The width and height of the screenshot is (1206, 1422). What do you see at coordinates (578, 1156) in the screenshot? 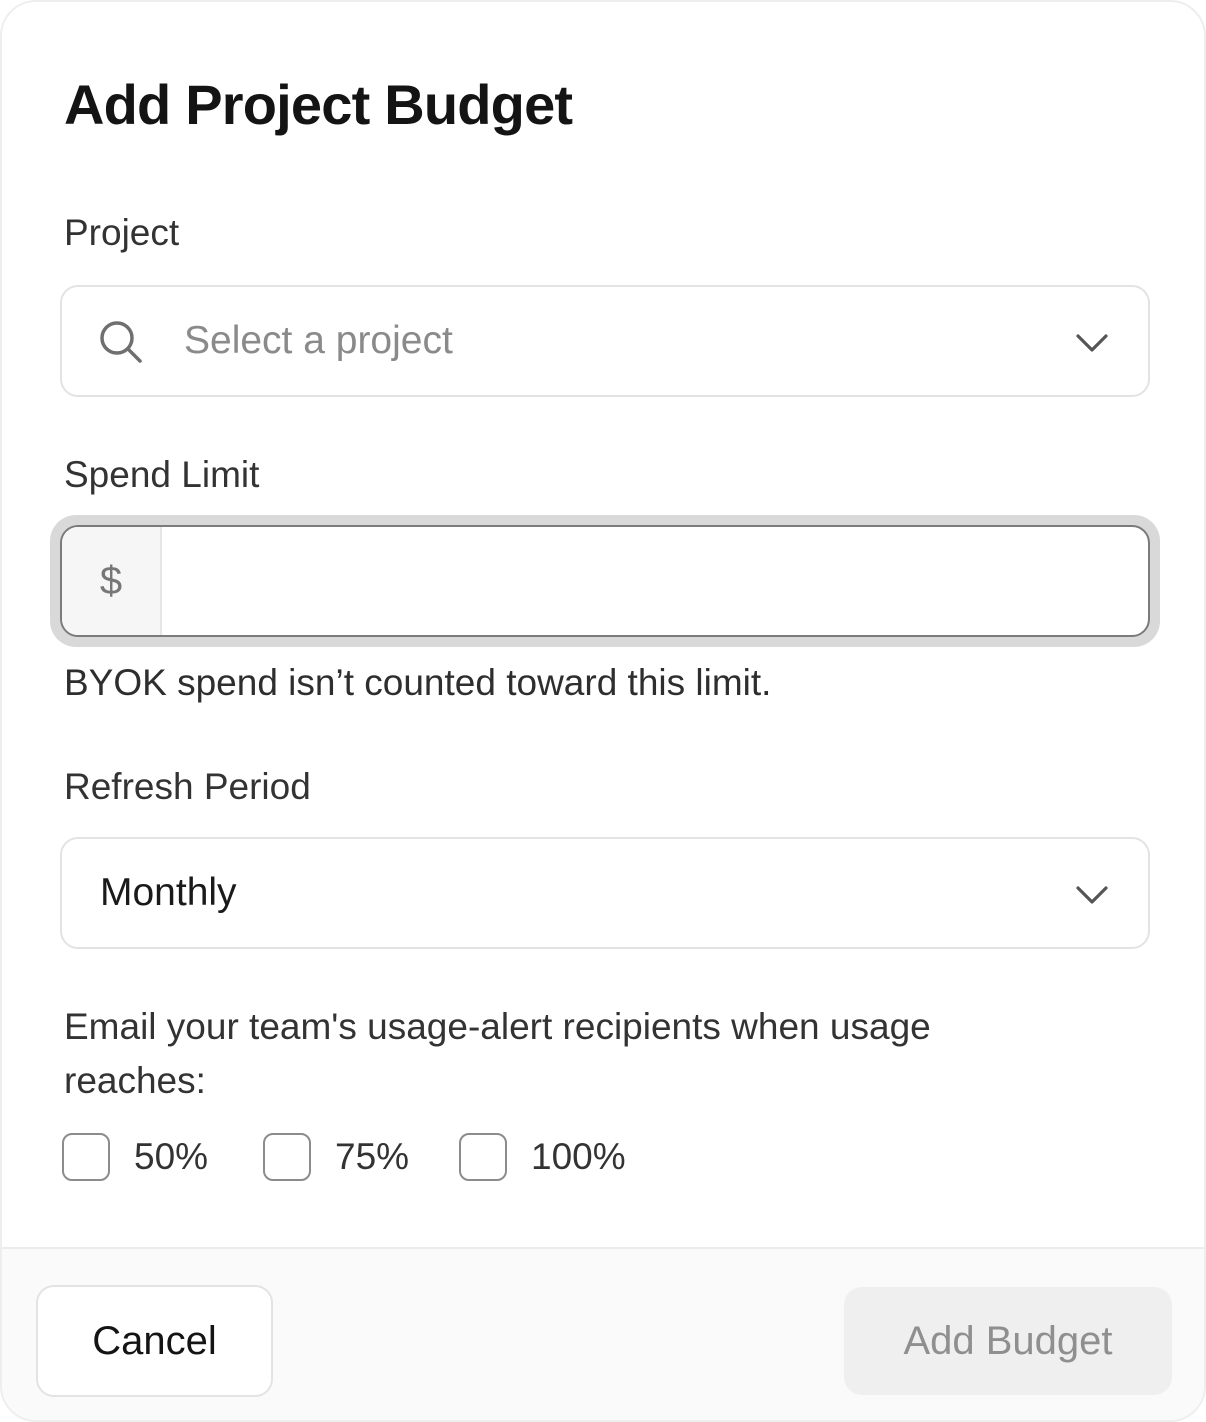
I see `threshold-100-label: 100%` at bounding box center [578, 1156].